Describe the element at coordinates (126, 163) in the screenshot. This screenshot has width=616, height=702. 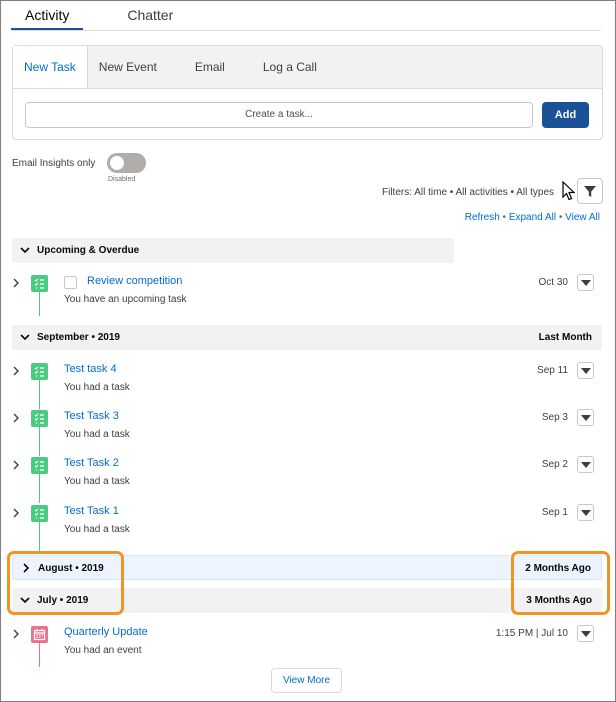
I see `email-insights-toggle` at that location.